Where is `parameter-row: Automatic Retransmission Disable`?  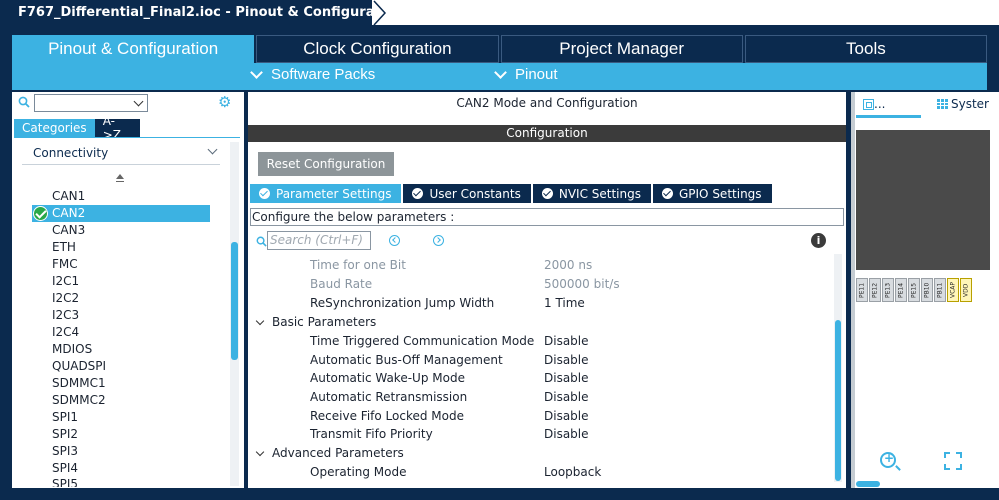
parameter-row: Automatic Retransmission Disable is located at coordinates (538, 397).